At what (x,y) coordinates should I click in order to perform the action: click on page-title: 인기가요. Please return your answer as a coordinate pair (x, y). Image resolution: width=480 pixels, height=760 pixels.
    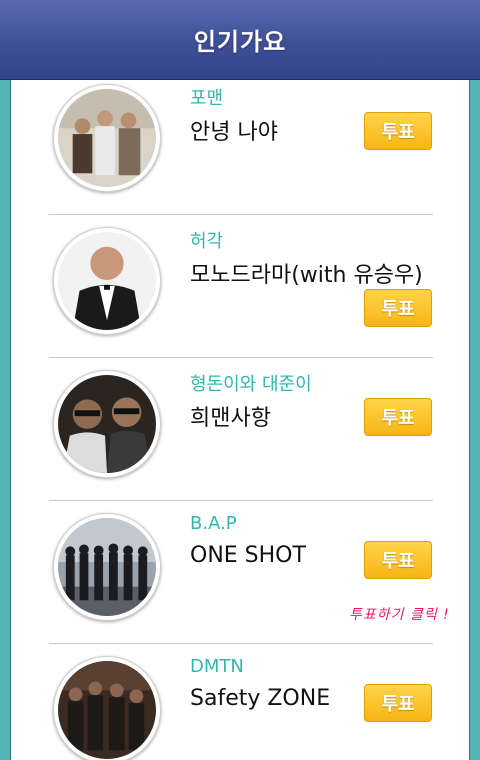
    Looking at the image, I should click on (240, 42).